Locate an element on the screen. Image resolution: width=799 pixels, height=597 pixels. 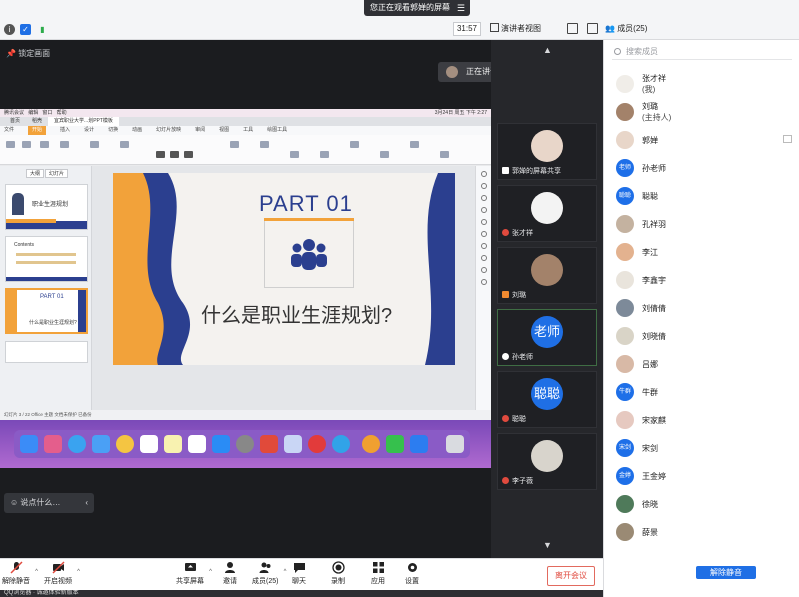
browser-icon is located at coordinates (341, 444).